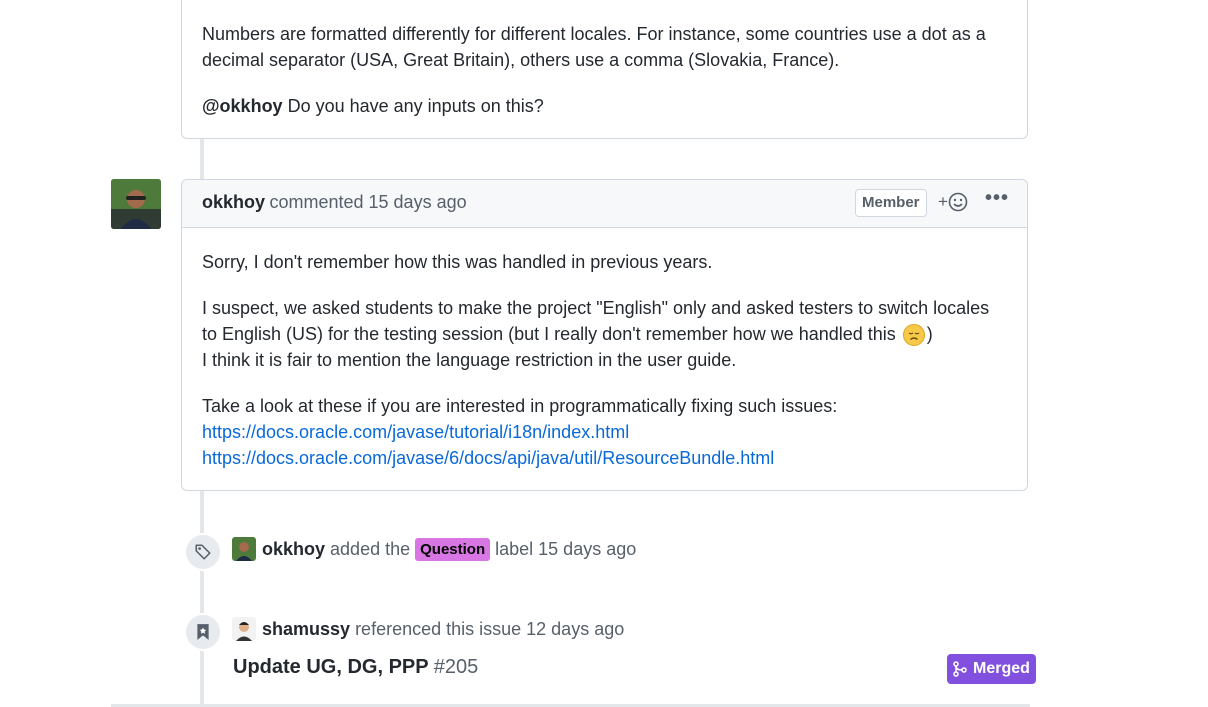 The width and height of the screenshot is (1208, 707). What do you see at coordinates (943, 201) in the screenshot?
I see `add-reaction-label: +` at bounding box center [943, 201].